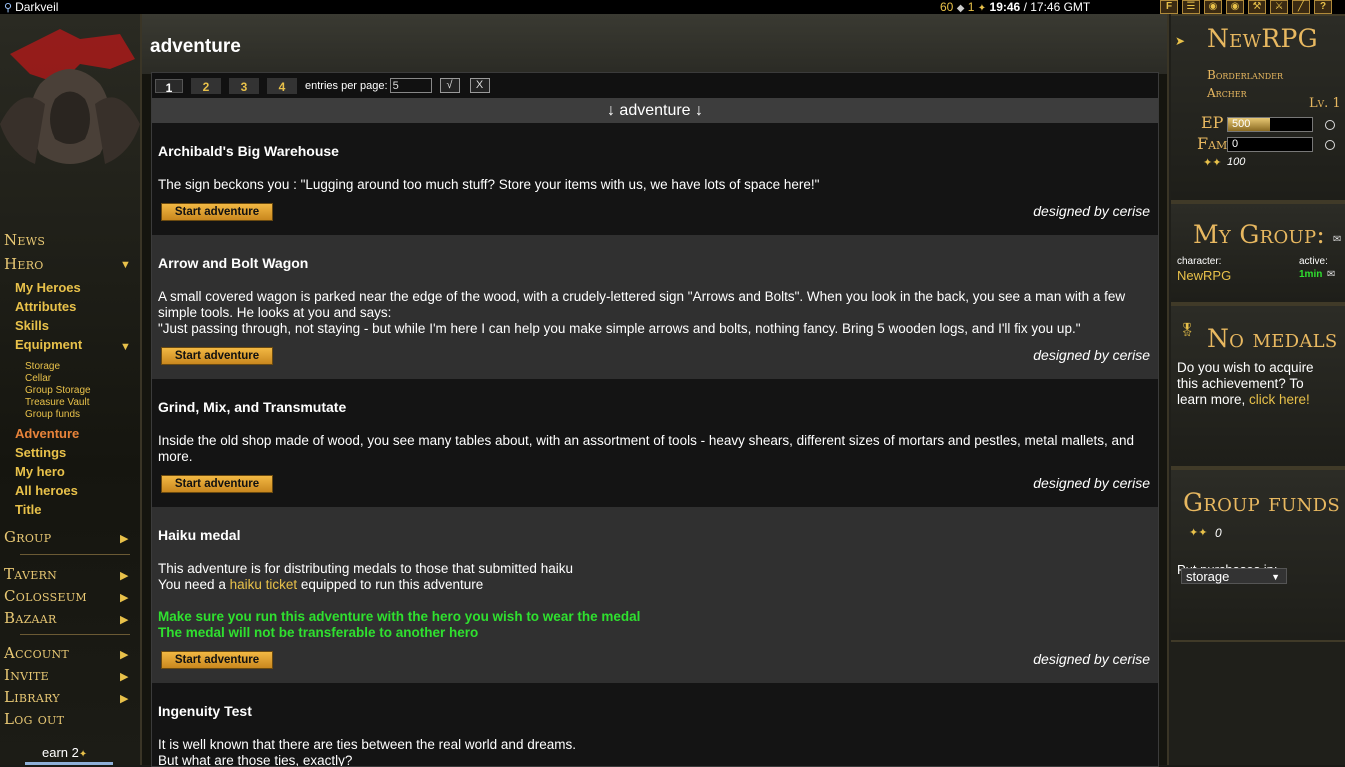 The width and height of the screenshot is (1345, 767). What do you see at coordinates (46, 490) in the screenshot?
I see `nav-all-heroes: All heroes` at bounding box center [46, 490].